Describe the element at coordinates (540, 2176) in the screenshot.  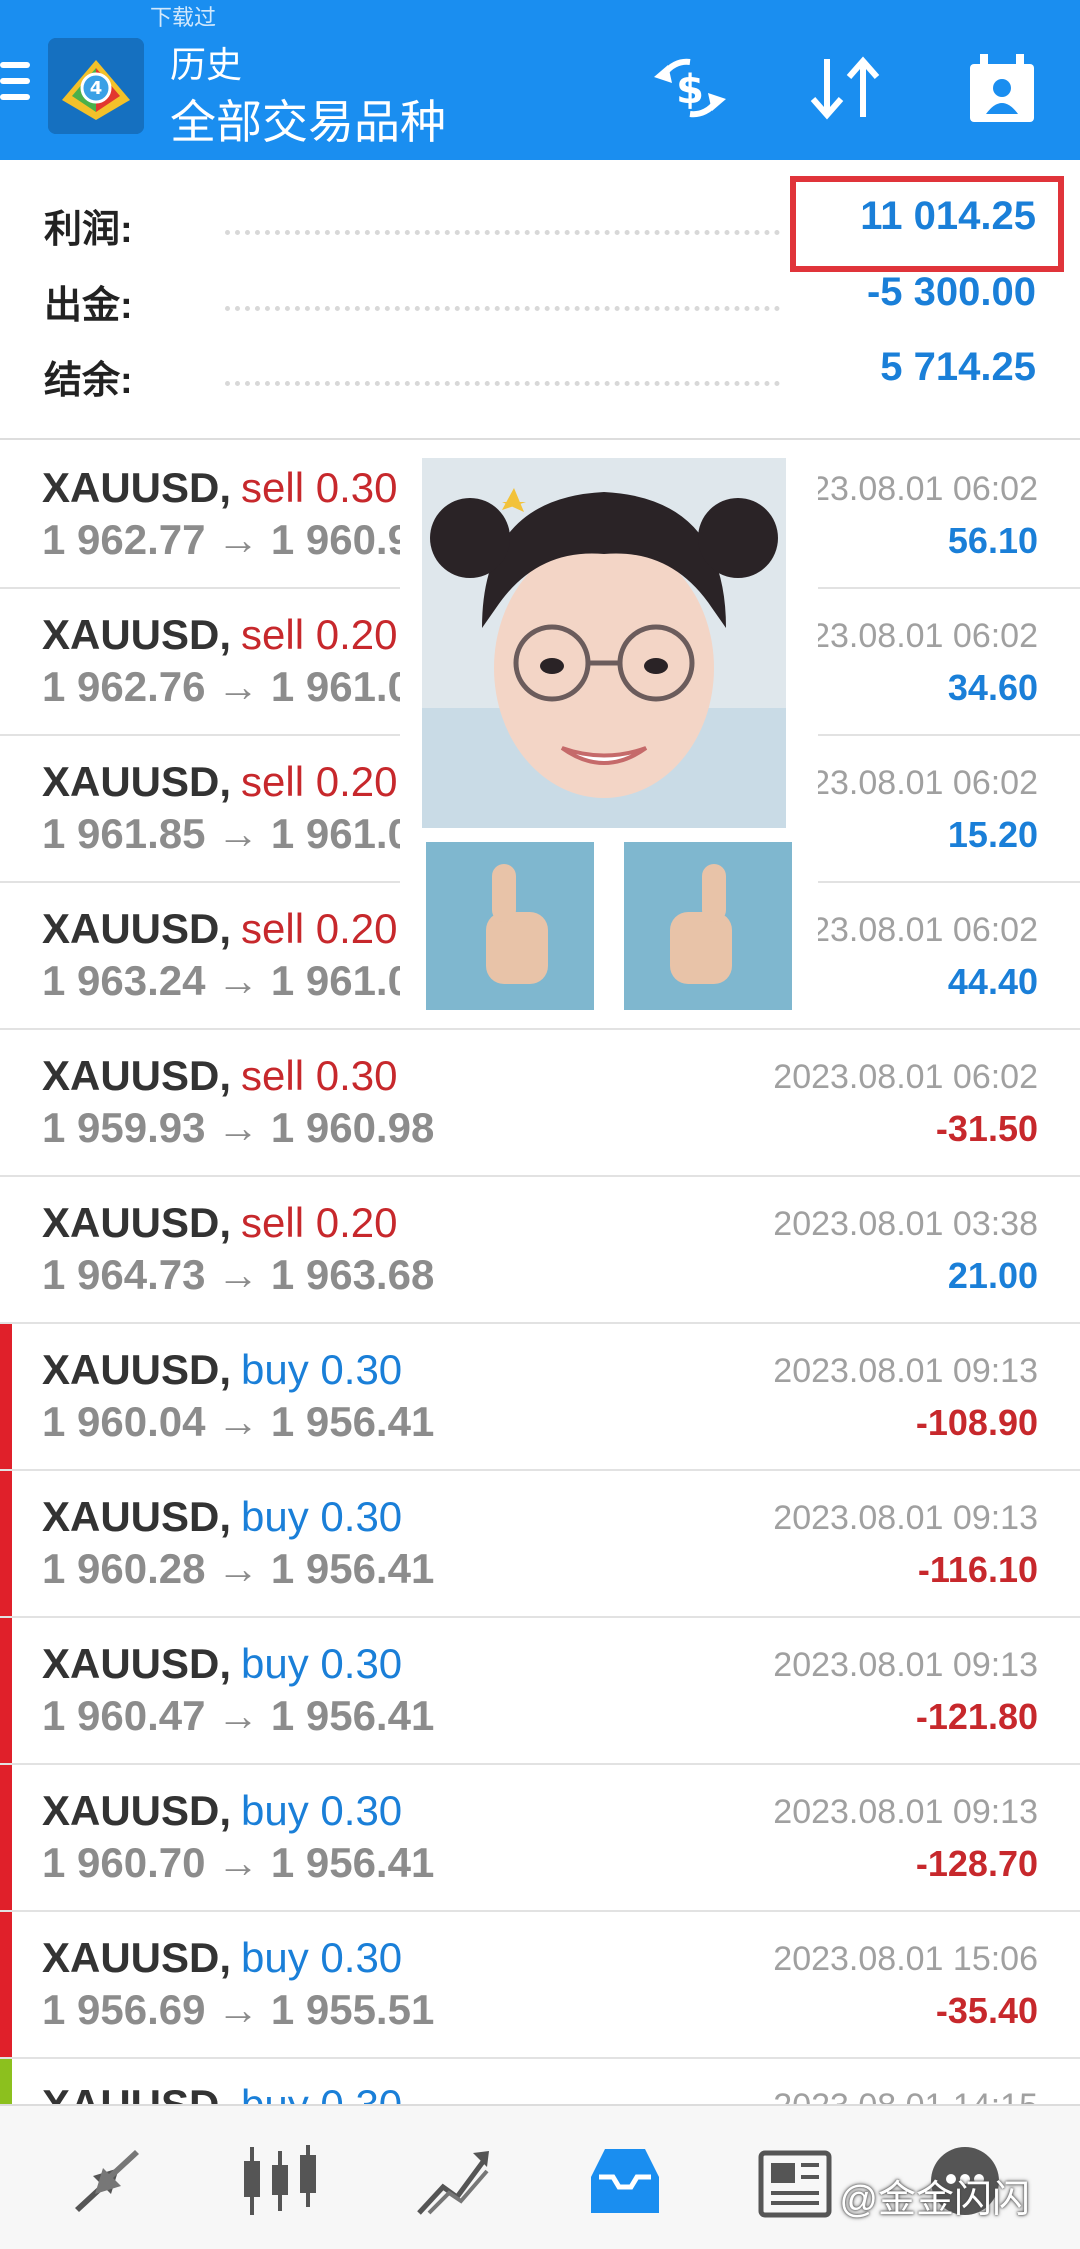
I see `bottom-navigation: @金金闪闪` at that location.